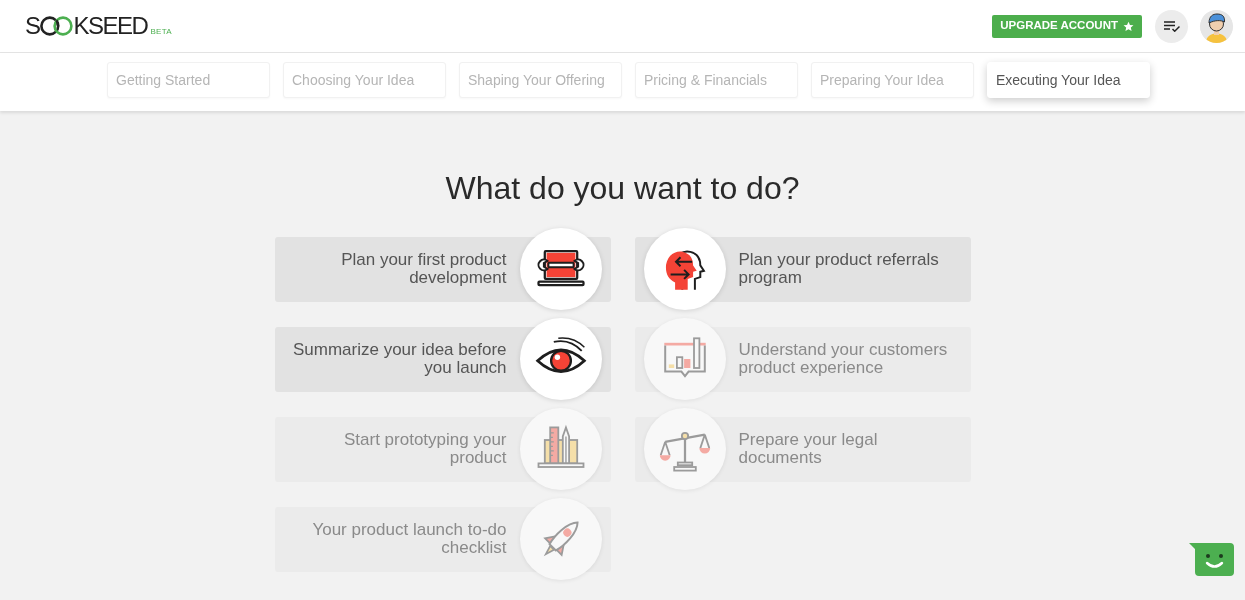  I want to click on logo-rings-icon, so click(56, 26).